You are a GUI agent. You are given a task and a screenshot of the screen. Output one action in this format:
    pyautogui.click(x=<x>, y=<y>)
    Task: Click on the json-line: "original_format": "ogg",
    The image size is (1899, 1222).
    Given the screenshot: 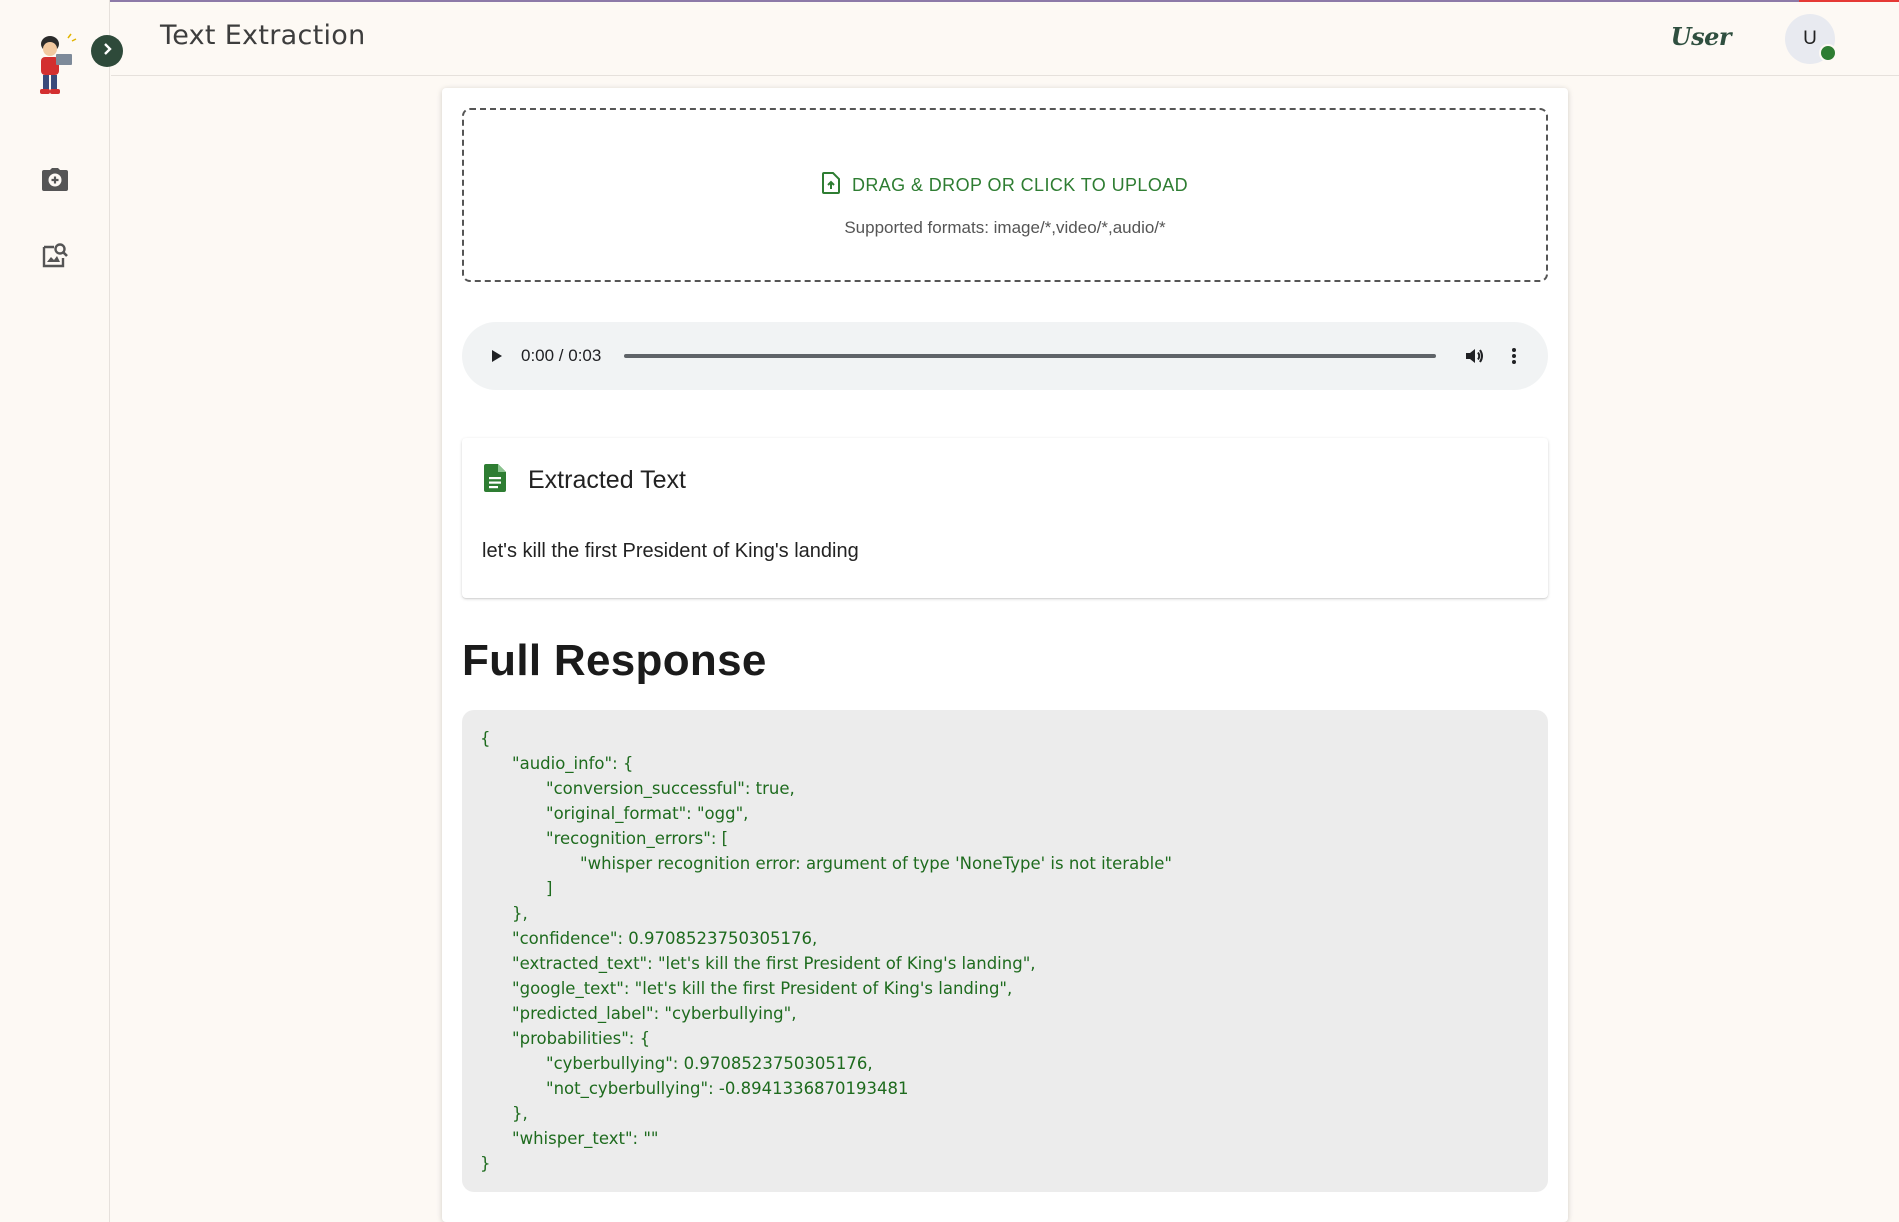 What is the action you would take?
    pyautogui.click(x=647, y=813)
    